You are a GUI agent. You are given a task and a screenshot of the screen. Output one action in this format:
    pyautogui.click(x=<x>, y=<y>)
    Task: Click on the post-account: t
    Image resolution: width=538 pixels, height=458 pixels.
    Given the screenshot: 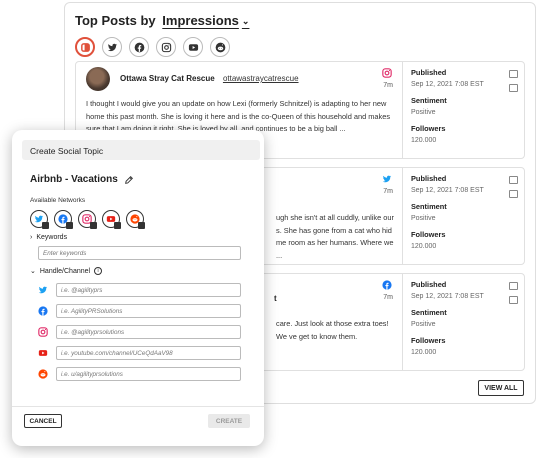 What is the action you would take?
    pyautogui.click(x=275, y=298)
    